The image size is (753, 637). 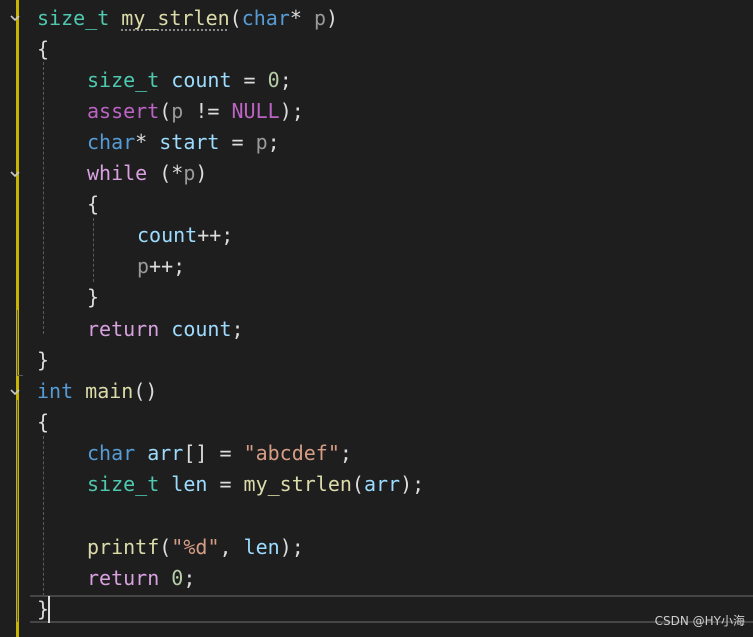 What do you see at coordinates (175, 18) in the screenshot?
I see `code-token: my_strlen` at bounding box center [175, 18].